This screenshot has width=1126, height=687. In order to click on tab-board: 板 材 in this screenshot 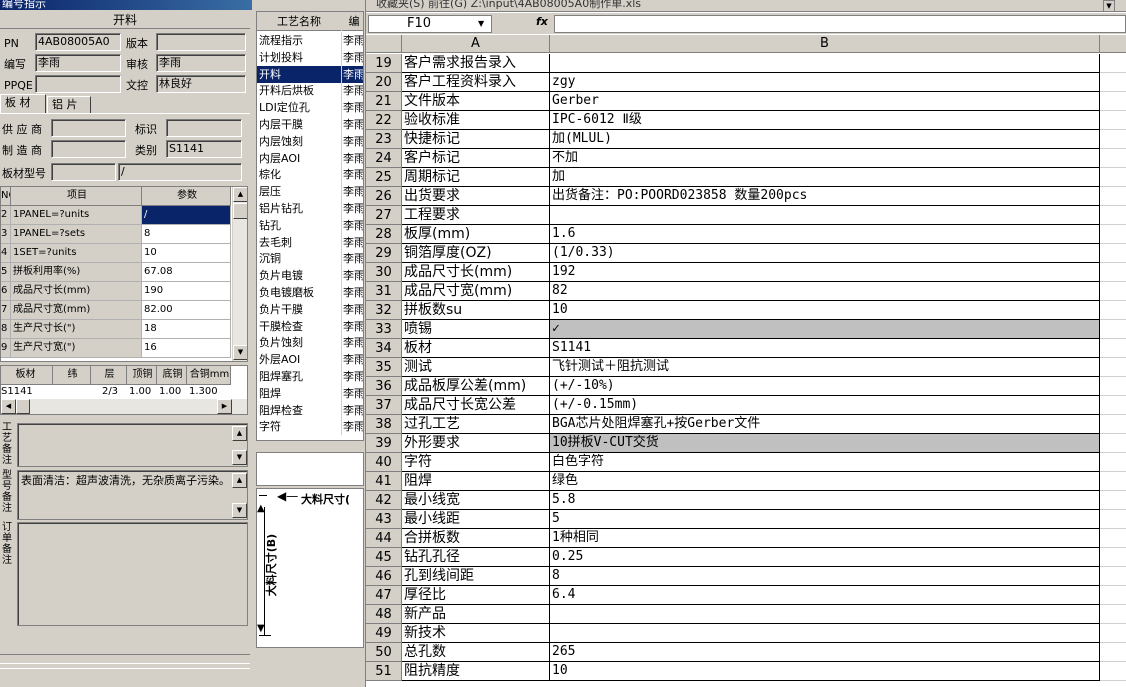, I will do `click(23, 103)`.